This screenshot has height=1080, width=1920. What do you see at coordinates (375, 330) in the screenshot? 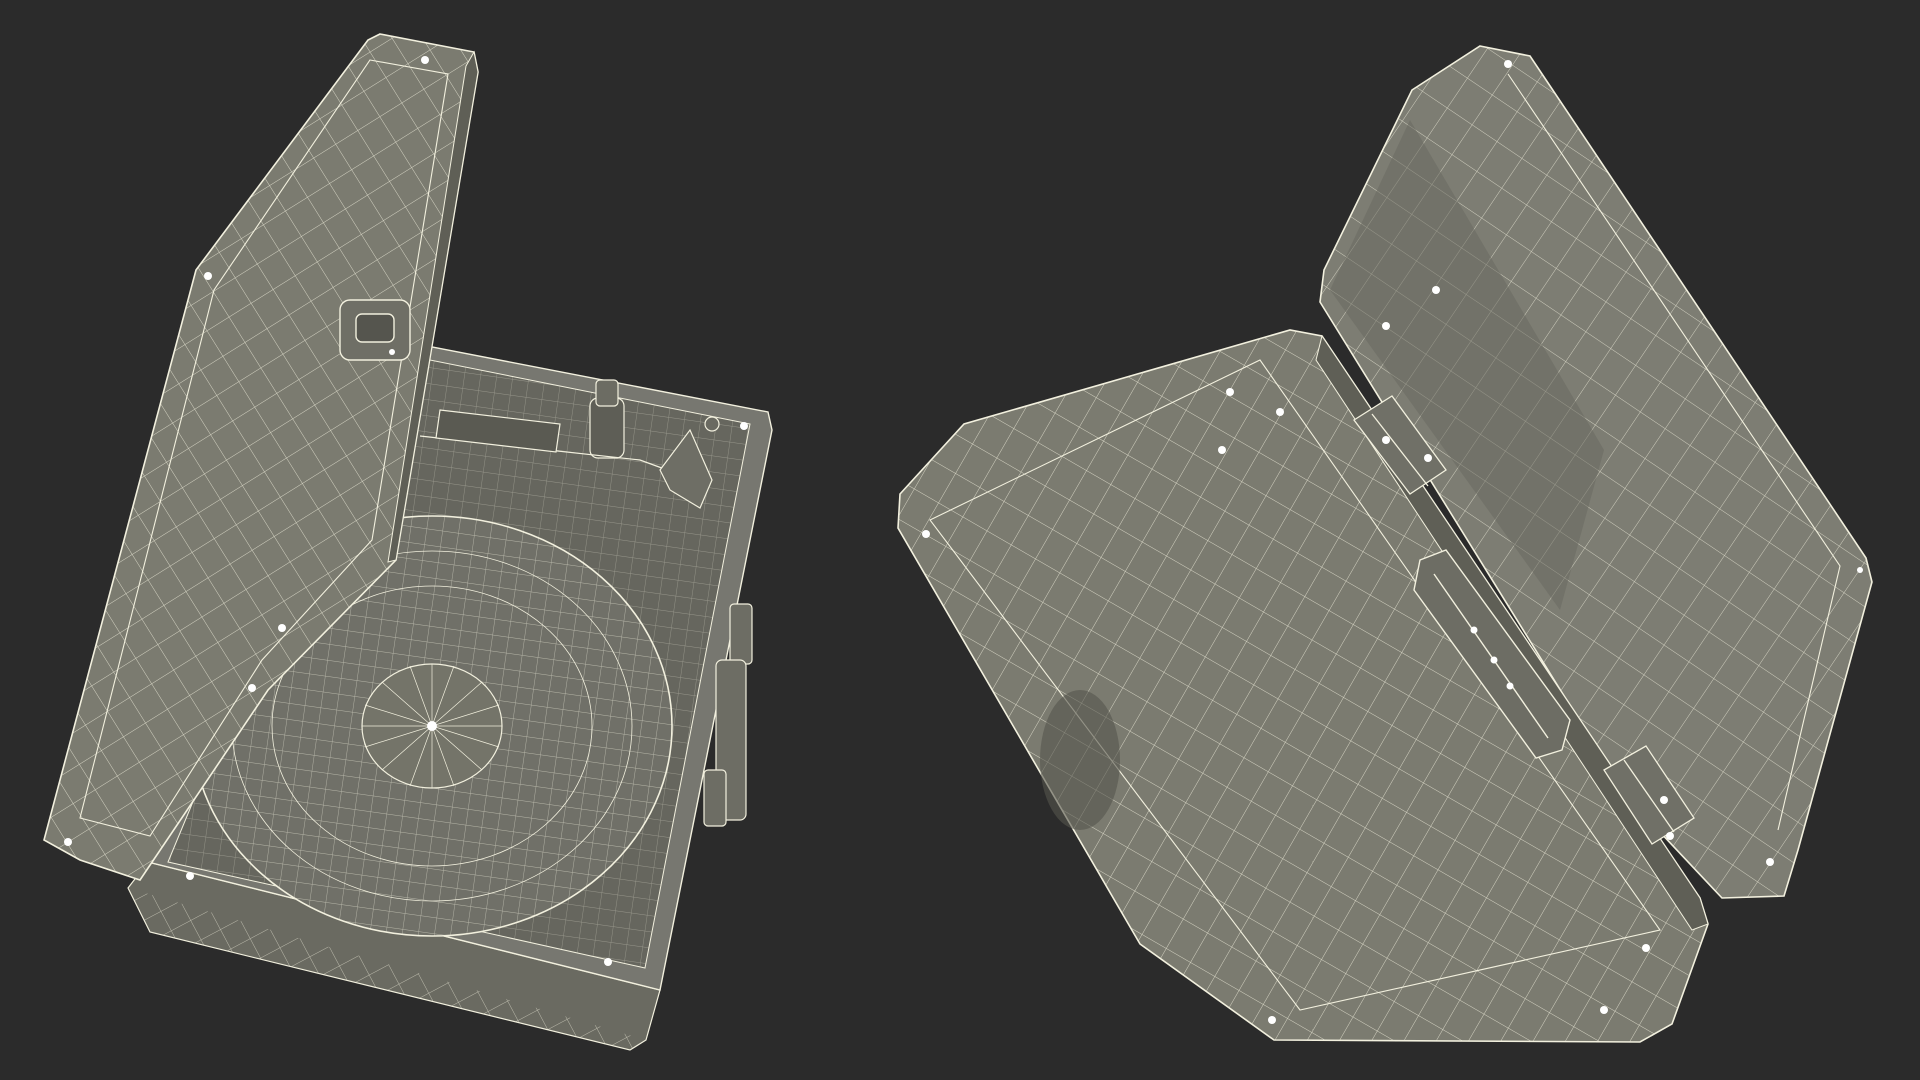
I see `lid-latch` at bounding box center [375, 330].